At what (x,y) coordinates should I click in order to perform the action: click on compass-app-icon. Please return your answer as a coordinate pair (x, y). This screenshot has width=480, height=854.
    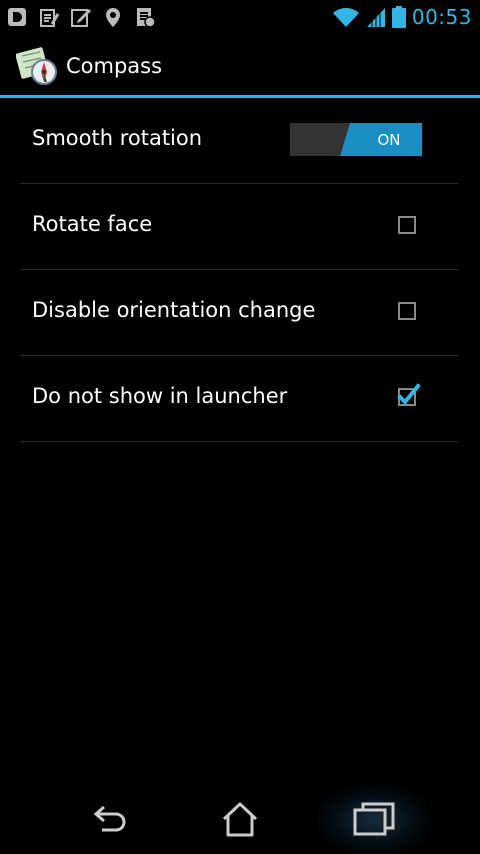
    Looking at the image, I should click on (37, 66).